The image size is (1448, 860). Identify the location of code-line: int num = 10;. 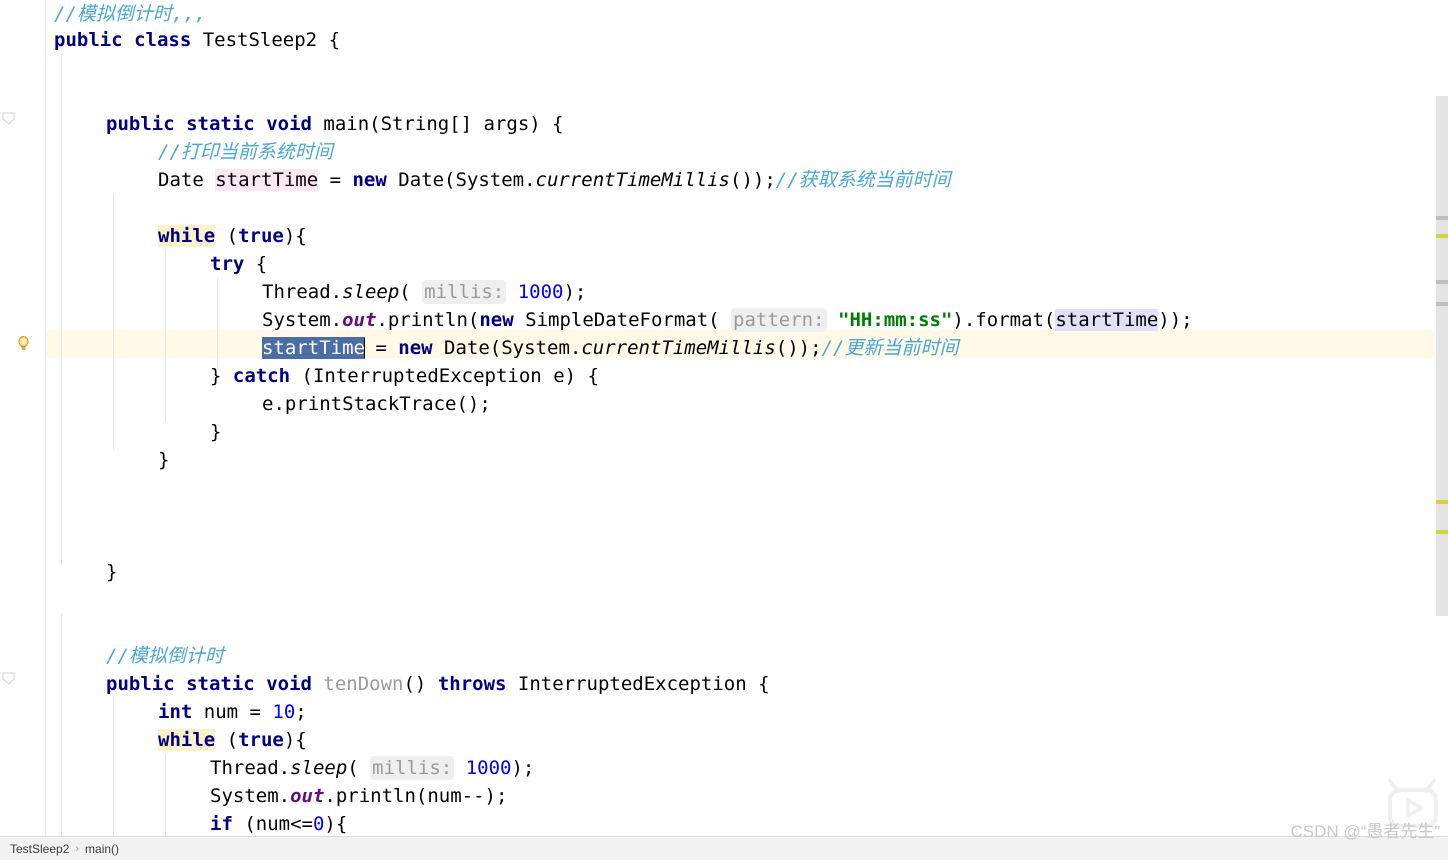
(717, 712).